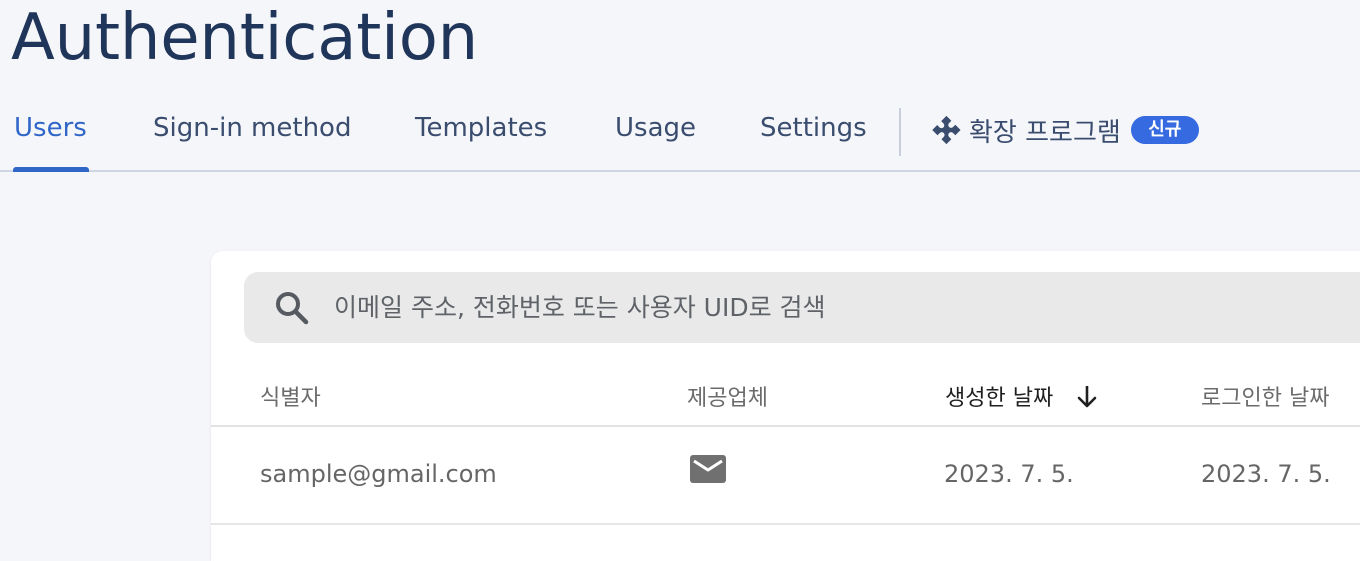 The image size is (1360, 561). Describe the element at coordinates (785, 400) in the screenshot. I see `table-header: 식별자 제공업체 생성한 날짜 로그인한 날짜` at that location.